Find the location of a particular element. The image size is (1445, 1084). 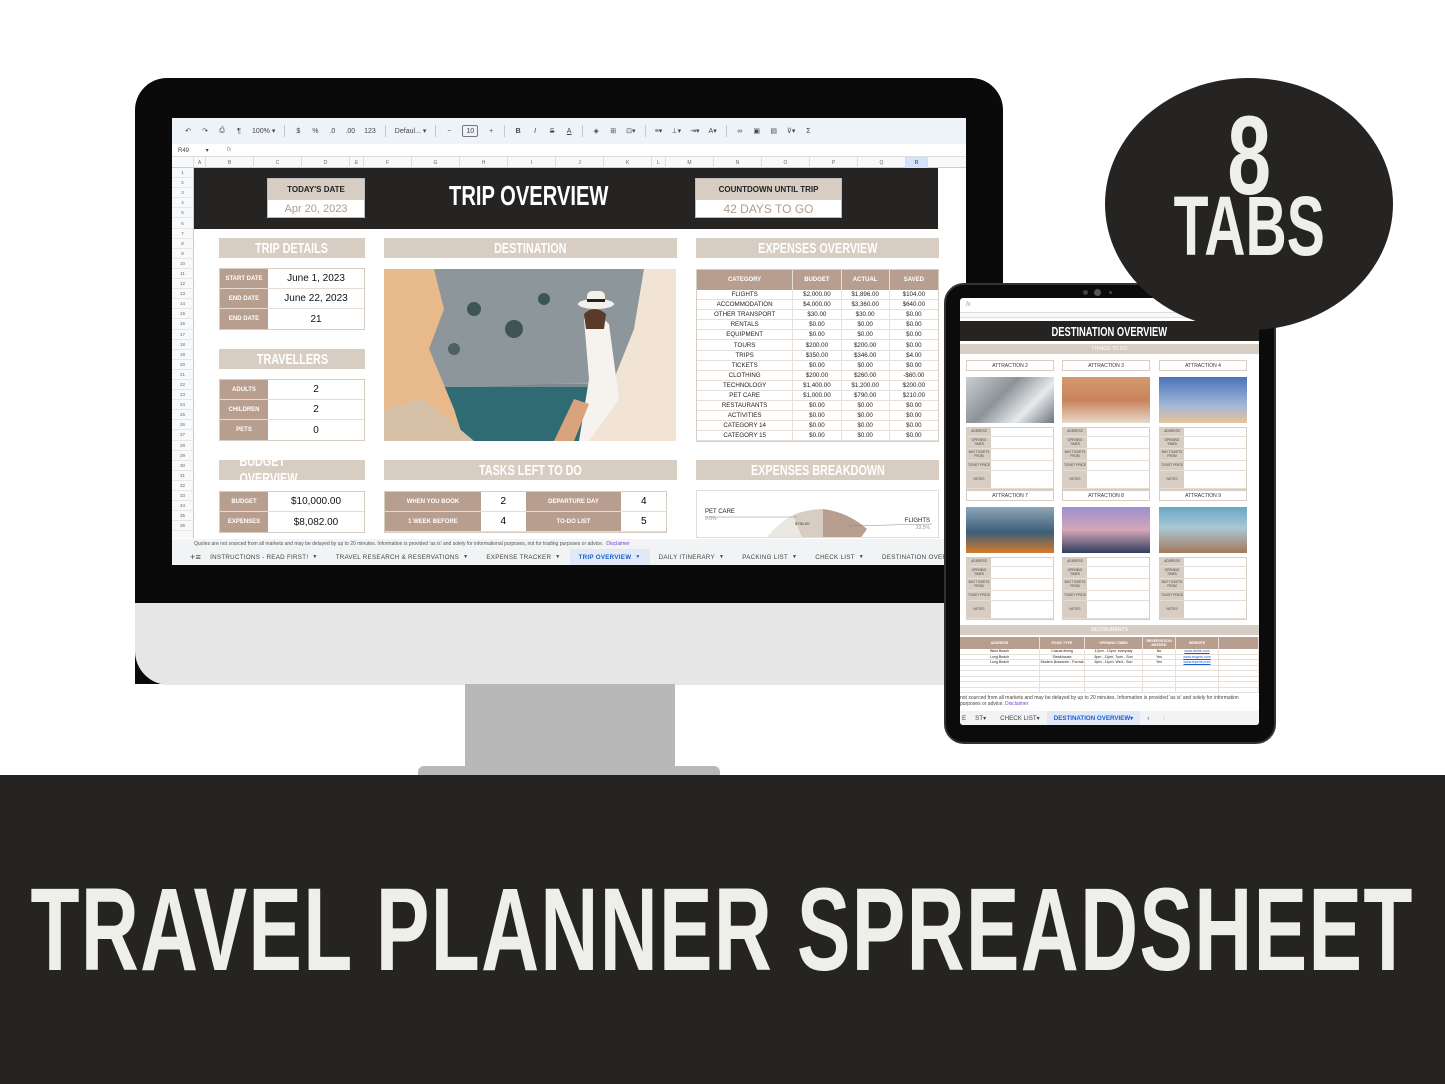

row-header: 32 is located at coordinates (182, 486).